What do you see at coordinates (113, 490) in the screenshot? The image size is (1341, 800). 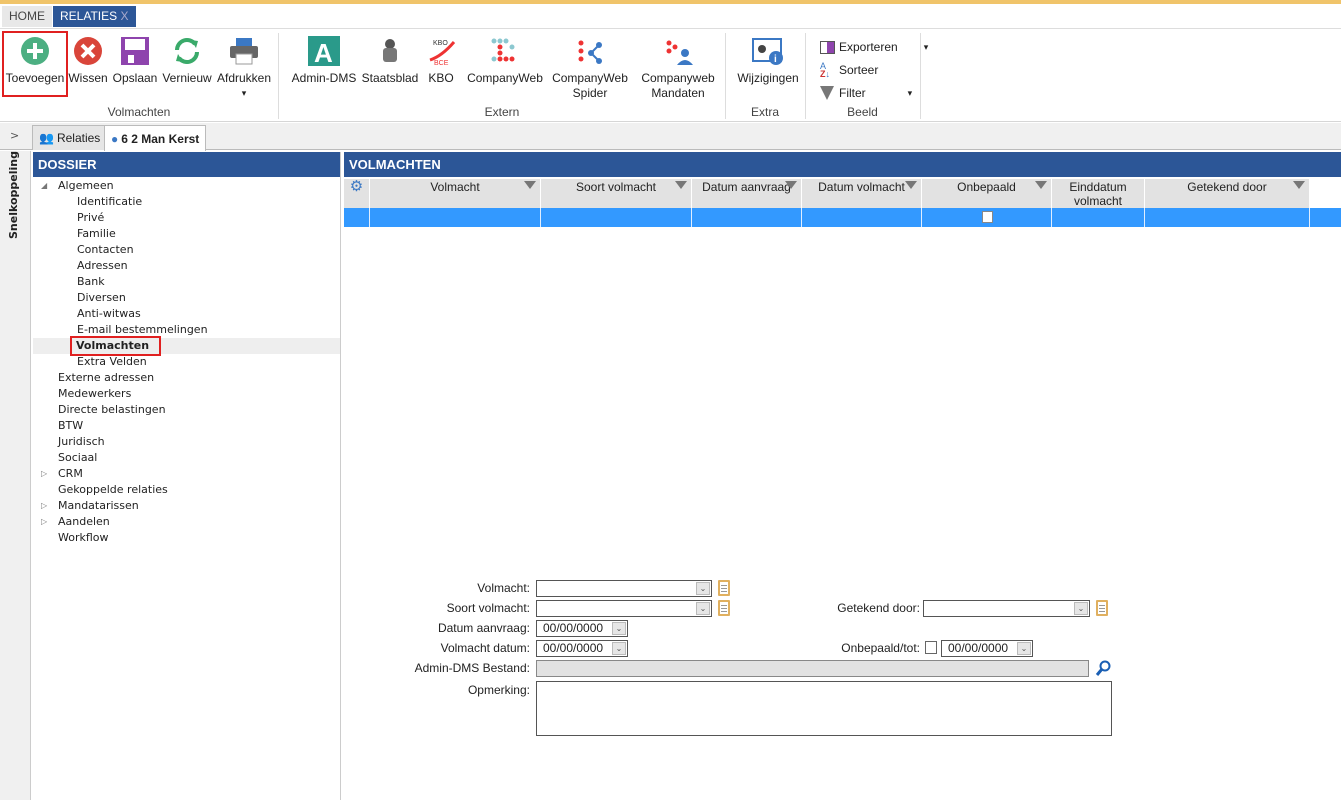 I see `tree-item: Gekoppelde relaties` at bounding box center [113, 490].